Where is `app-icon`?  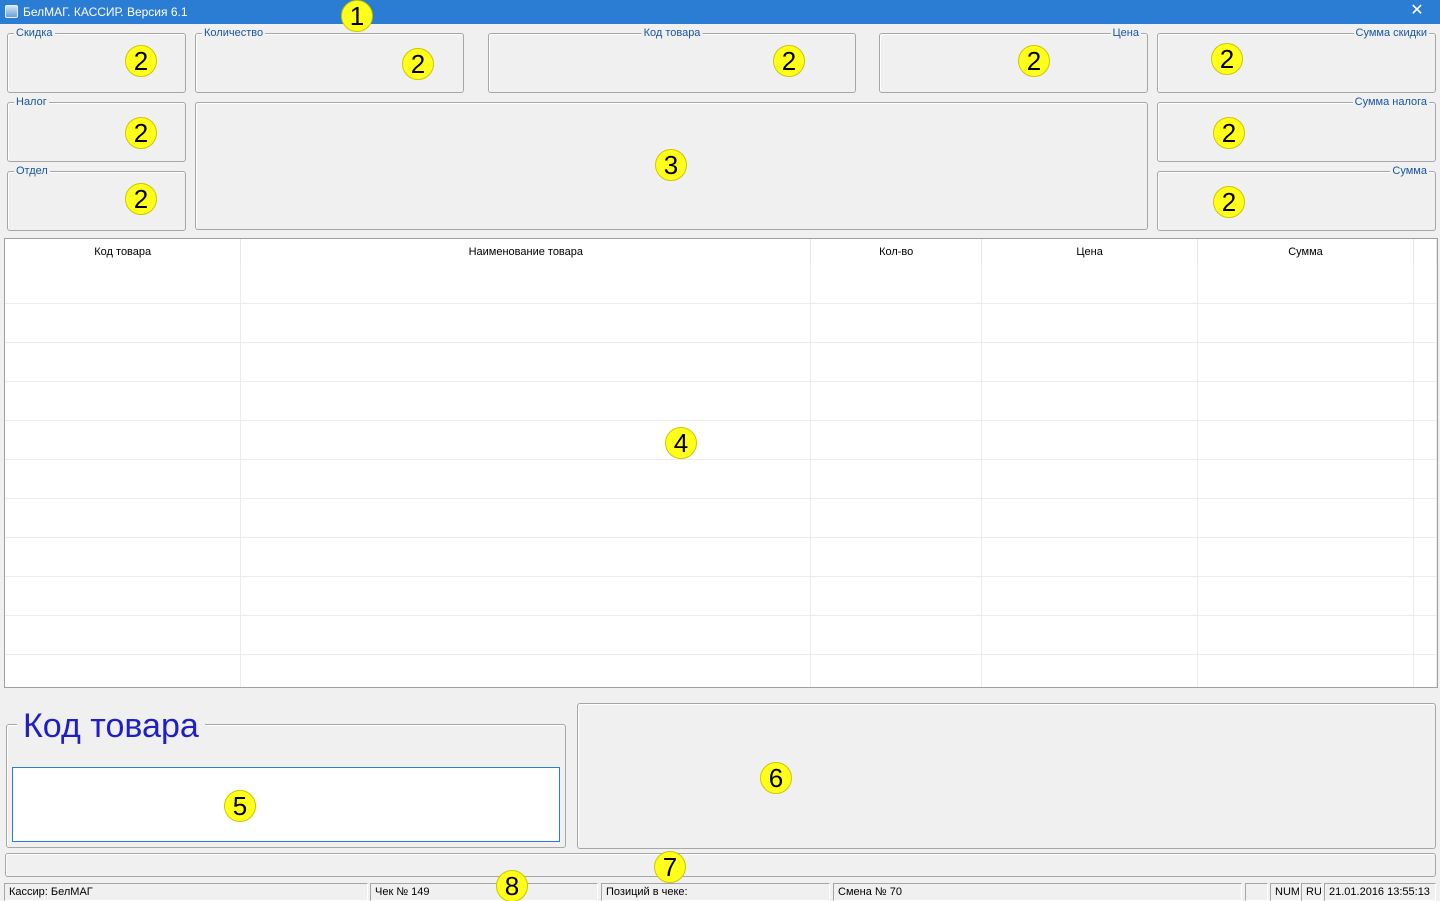
app-icon is located at coordinates (11, 11).